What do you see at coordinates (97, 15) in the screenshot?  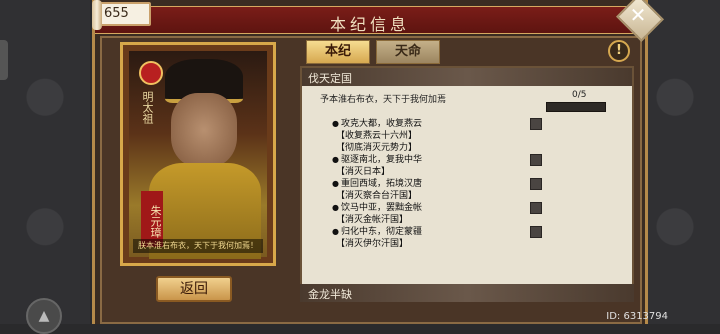 I see `scroll-roll-icon` at bounding box center [97, 15].